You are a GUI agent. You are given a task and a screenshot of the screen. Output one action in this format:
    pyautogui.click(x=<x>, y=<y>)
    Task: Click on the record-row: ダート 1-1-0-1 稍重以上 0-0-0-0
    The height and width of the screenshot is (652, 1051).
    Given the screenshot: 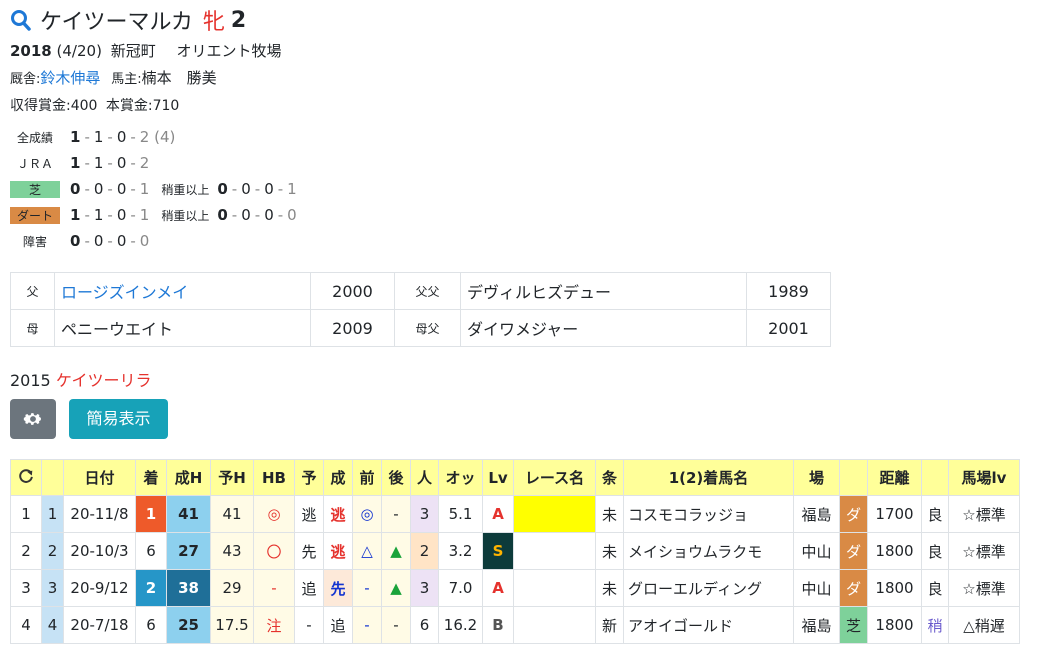 What is the action you would take?
    pyautogui.click(x=153, y=215)
    